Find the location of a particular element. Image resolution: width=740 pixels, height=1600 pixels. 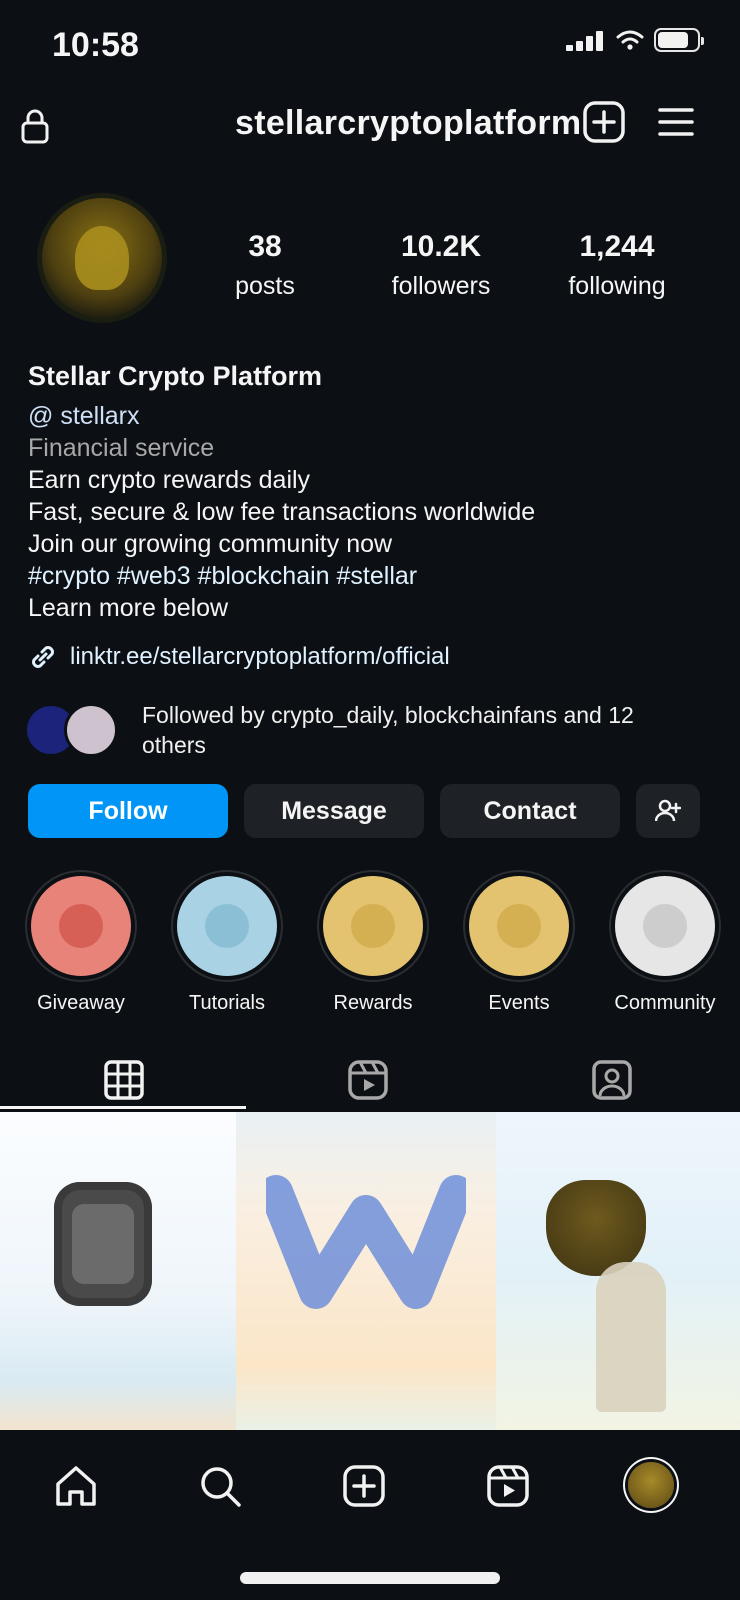

reels-icon is located at coordinates (508, 1486).